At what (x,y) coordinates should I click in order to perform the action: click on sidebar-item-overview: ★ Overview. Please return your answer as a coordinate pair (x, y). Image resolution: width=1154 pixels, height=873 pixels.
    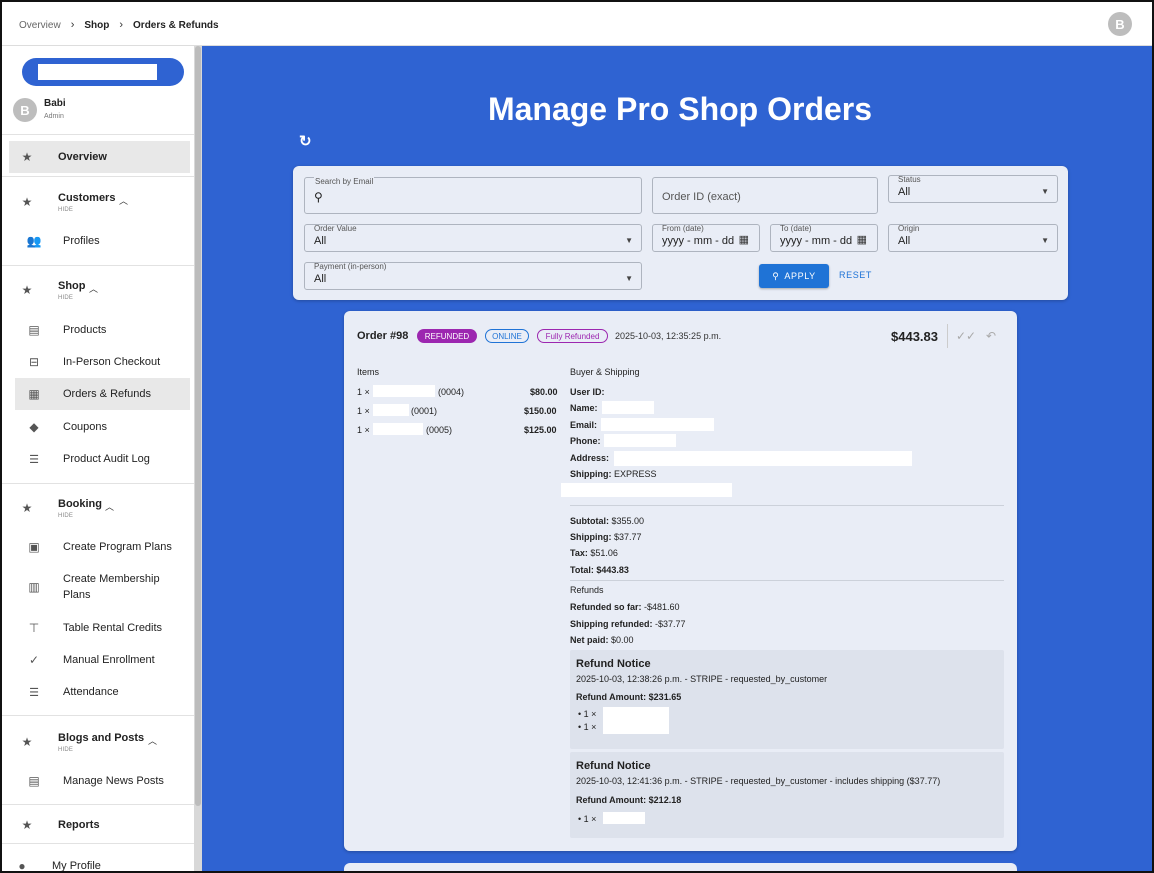
    Looking at the image, I should click on (99, 157).